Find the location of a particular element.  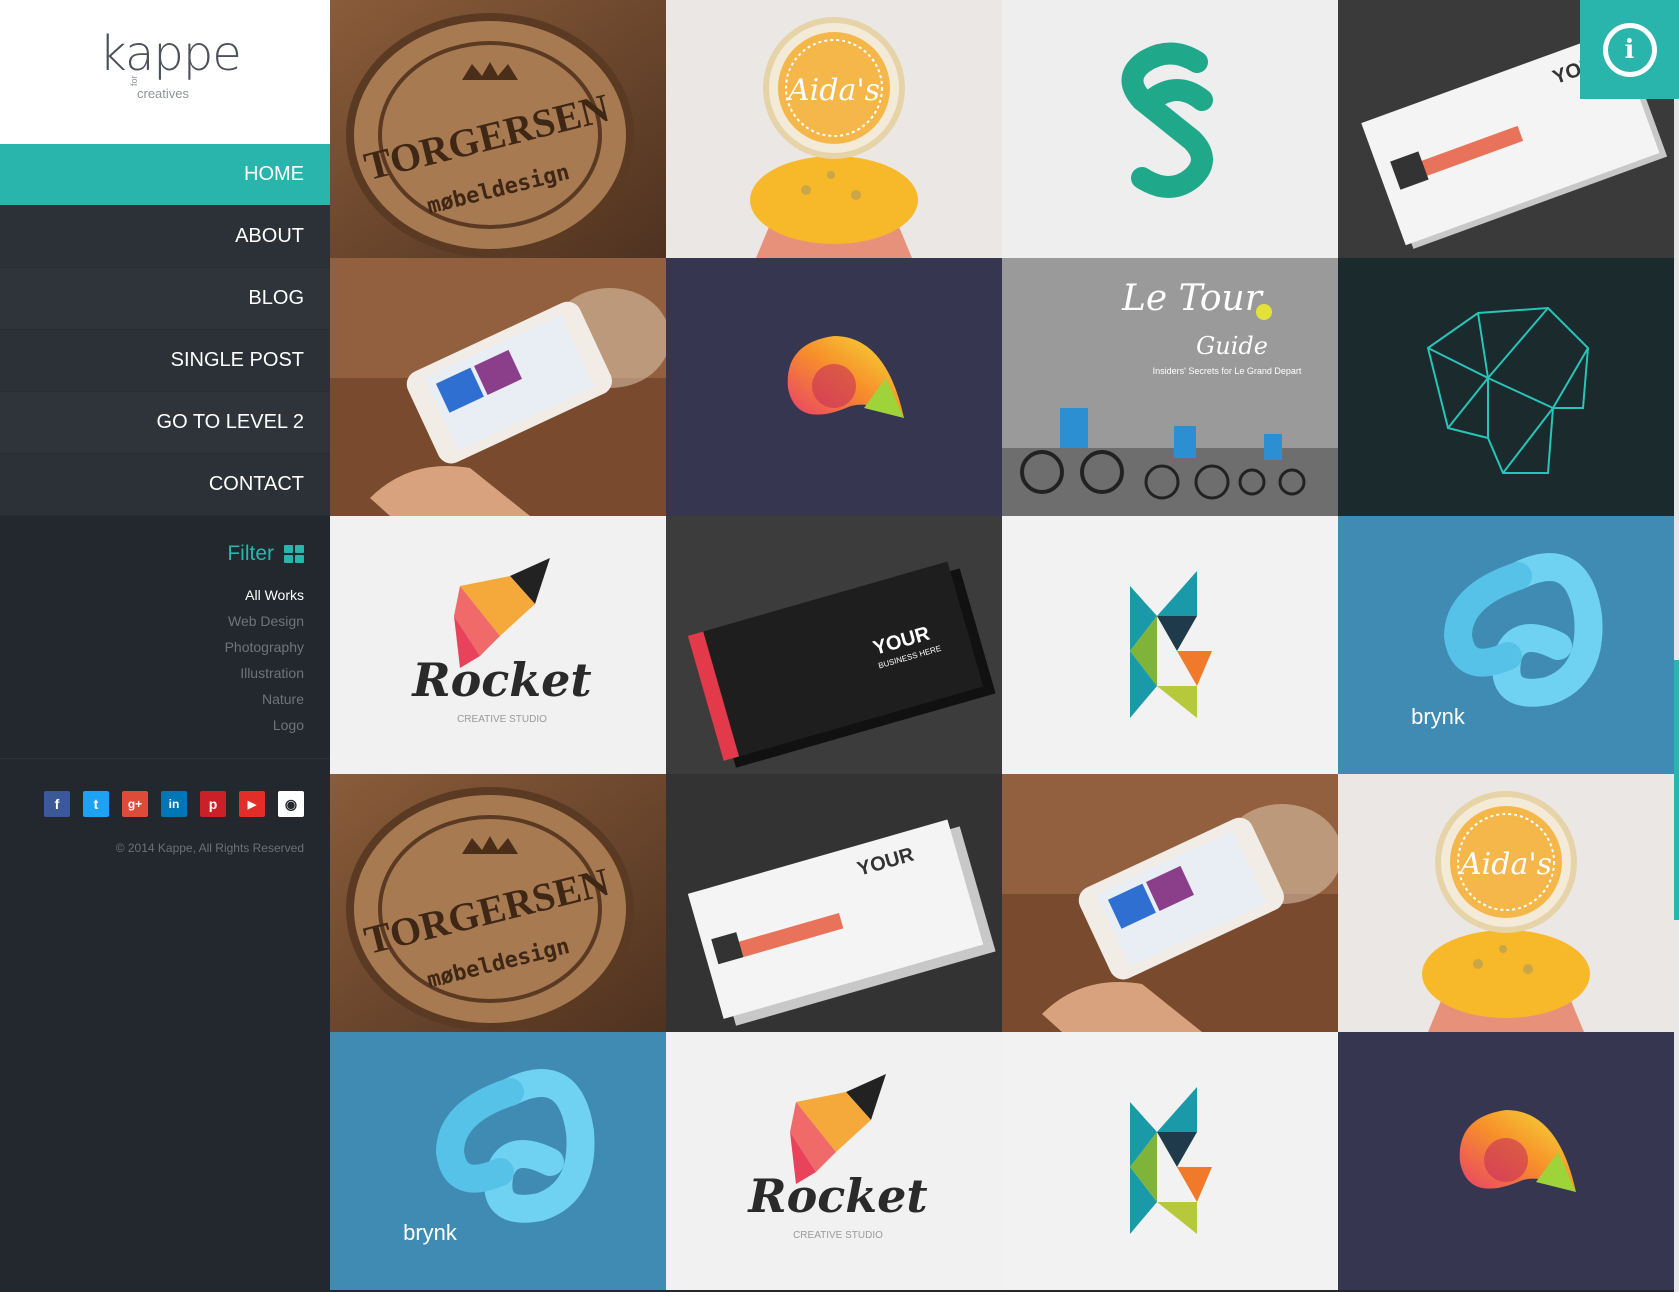

github-icon: ◉ is located at coordinates (291, 804).